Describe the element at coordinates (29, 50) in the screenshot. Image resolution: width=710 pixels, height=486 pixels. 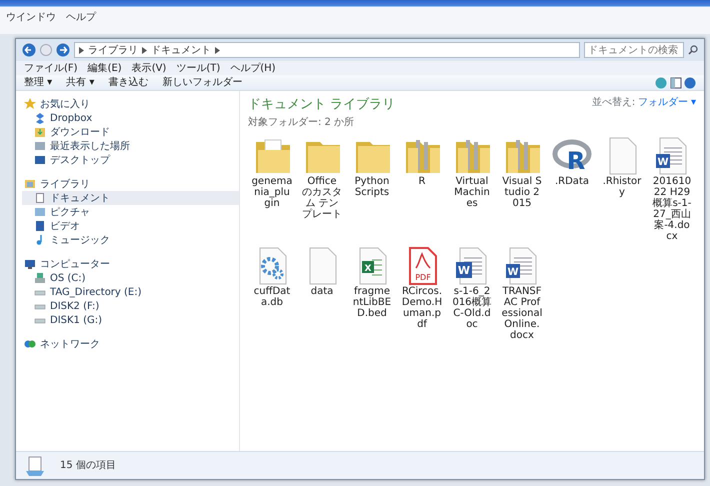
I see `back-button-icon` at that location.